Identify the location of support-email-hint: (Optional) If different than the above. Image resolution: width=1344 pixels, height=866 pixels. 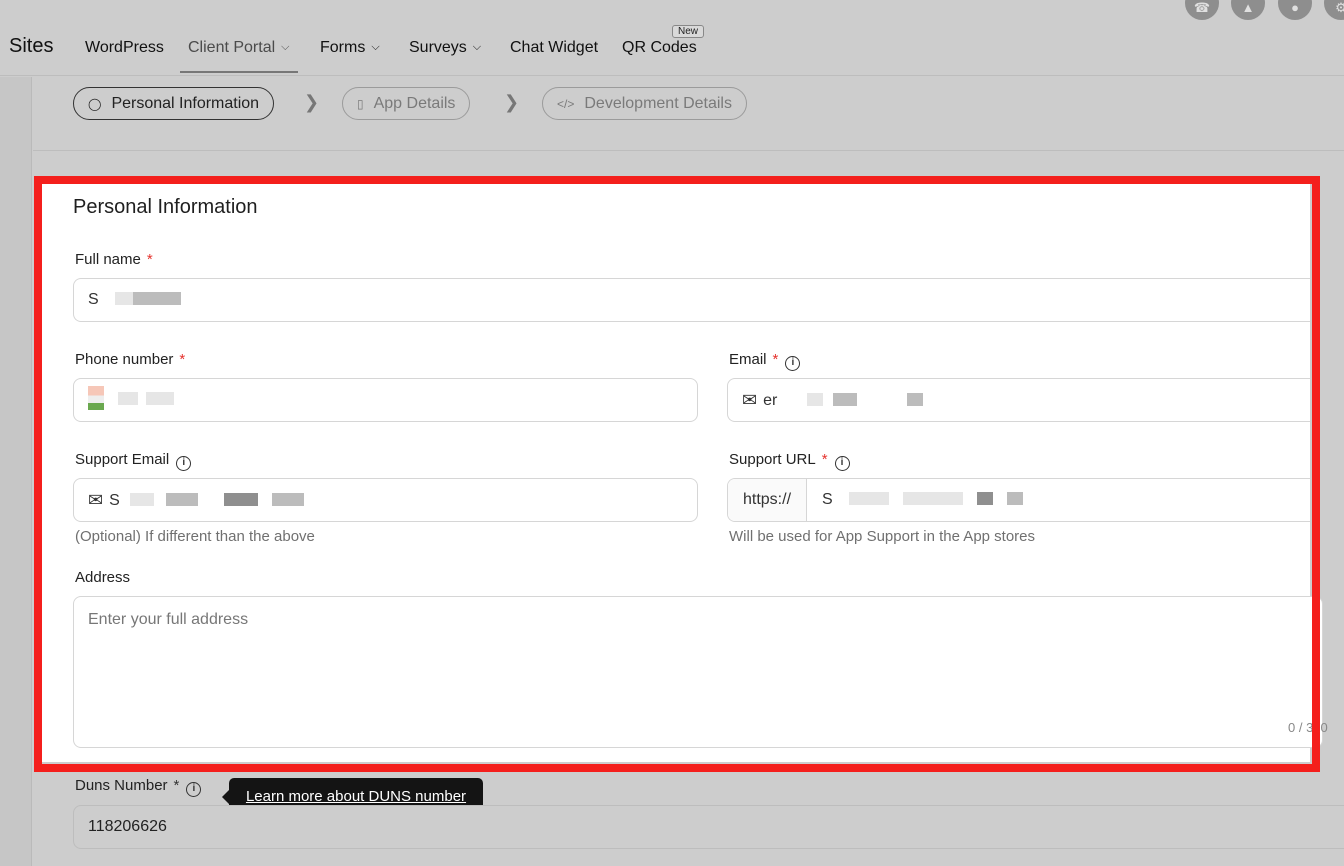
(195, 536).